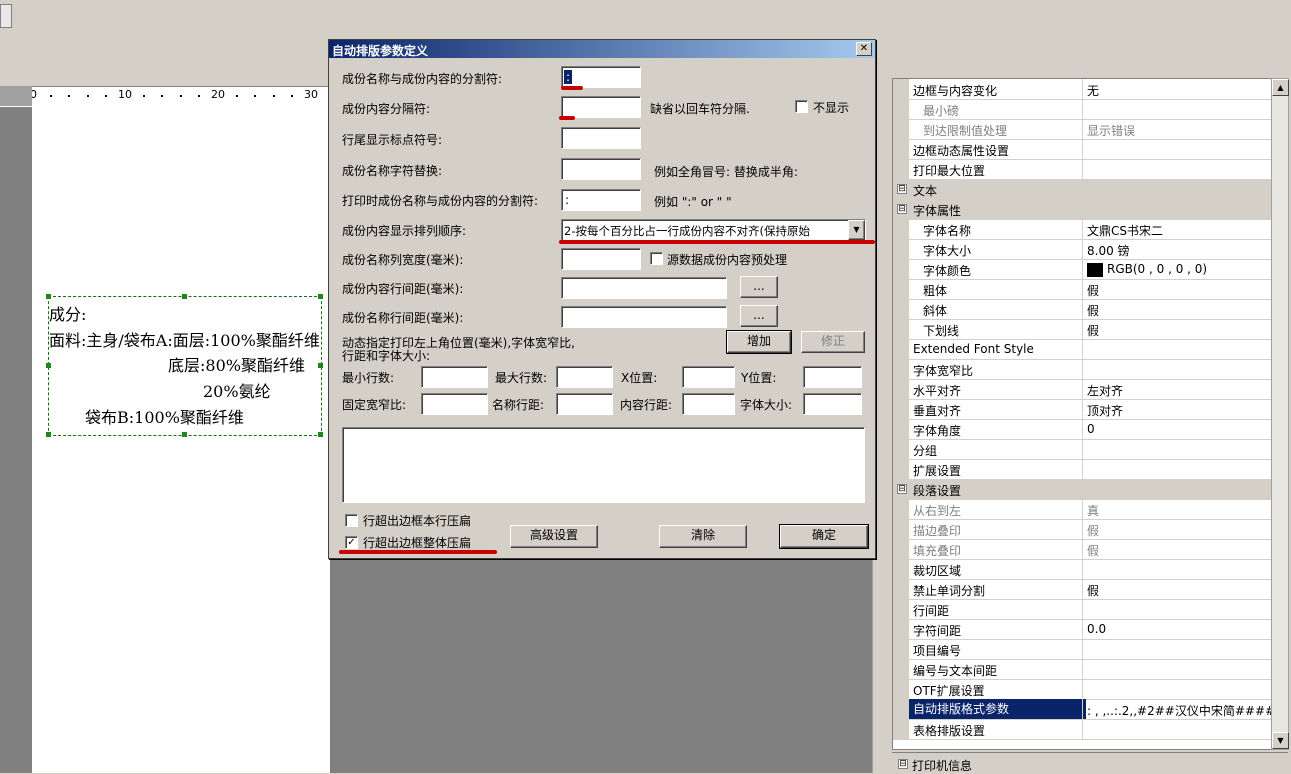 This screenshot has height=774, width=1291. What do you see at coordinates (708, 377) in the screenshot?
I see `x-position-input` at bounding box center [708, 377].